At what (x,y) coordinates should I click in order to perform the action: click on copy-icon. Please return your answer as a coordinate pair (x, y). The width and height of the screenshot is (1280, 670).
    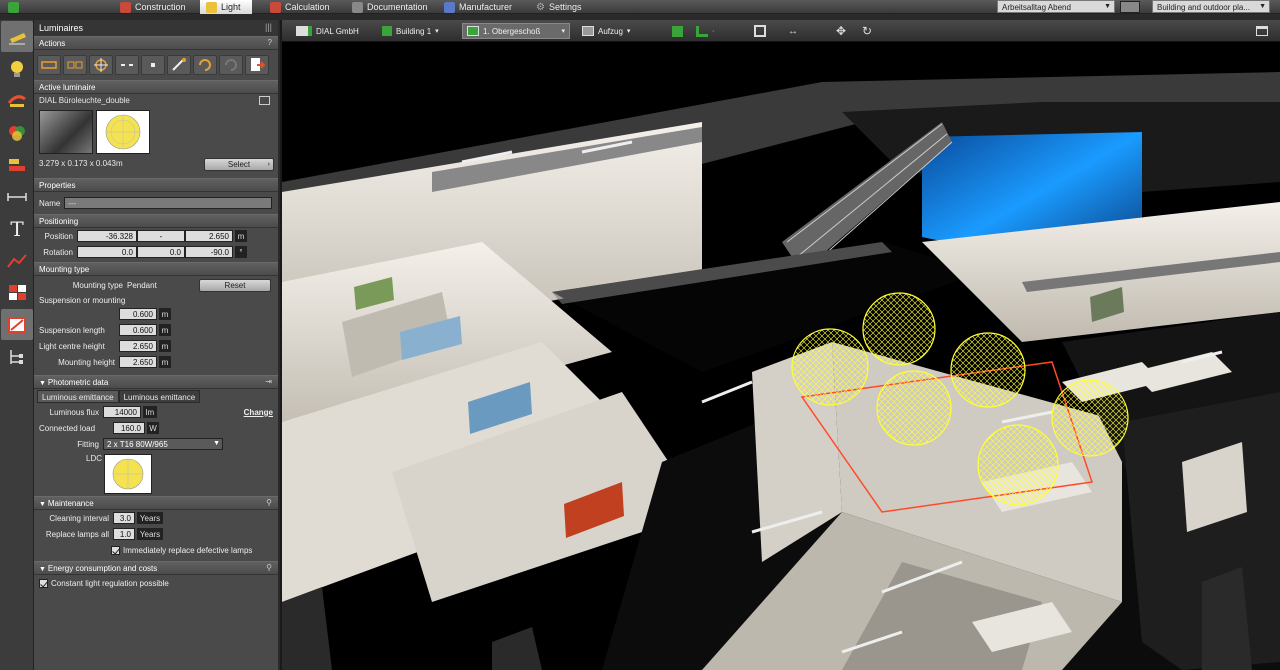
    Looking at the image, I should click on (264, 100).